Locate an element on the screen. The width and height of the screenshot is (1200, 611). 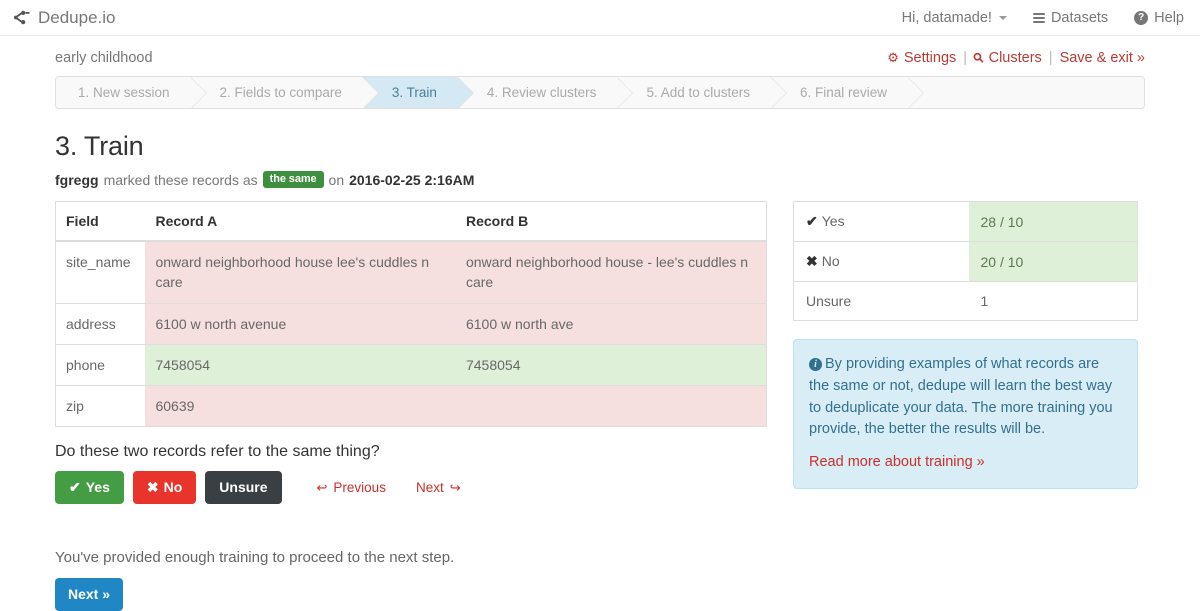
cell-field-name: address is located at coordinates (100, 323).